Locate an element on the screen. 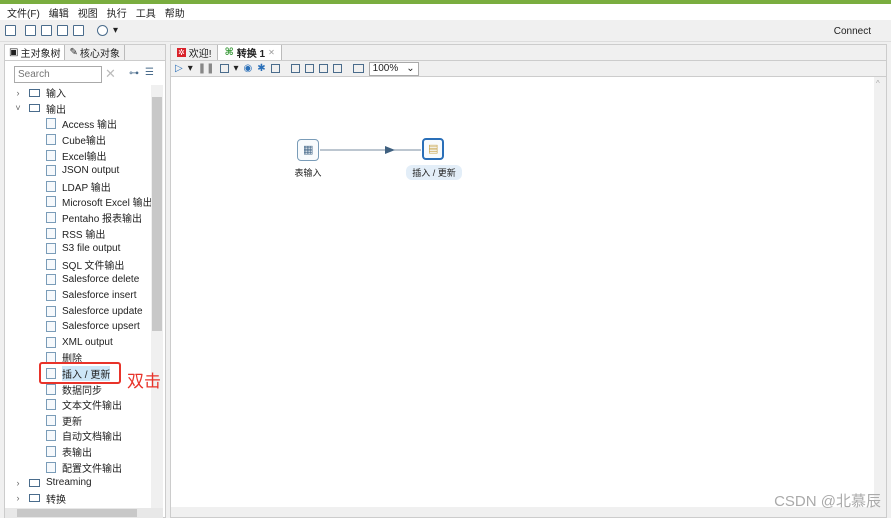 The width and height of the screenshot is (891, 518). tree-item: Access 输出 is located at coordinates (78, 124).